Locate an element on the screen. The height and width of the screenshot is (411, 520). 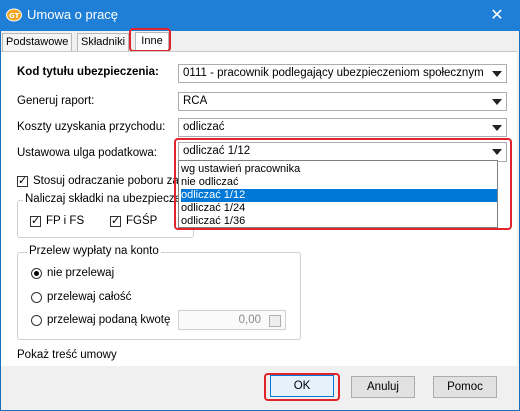
fp-label: FP i FS is located at coordinates (65, 221).